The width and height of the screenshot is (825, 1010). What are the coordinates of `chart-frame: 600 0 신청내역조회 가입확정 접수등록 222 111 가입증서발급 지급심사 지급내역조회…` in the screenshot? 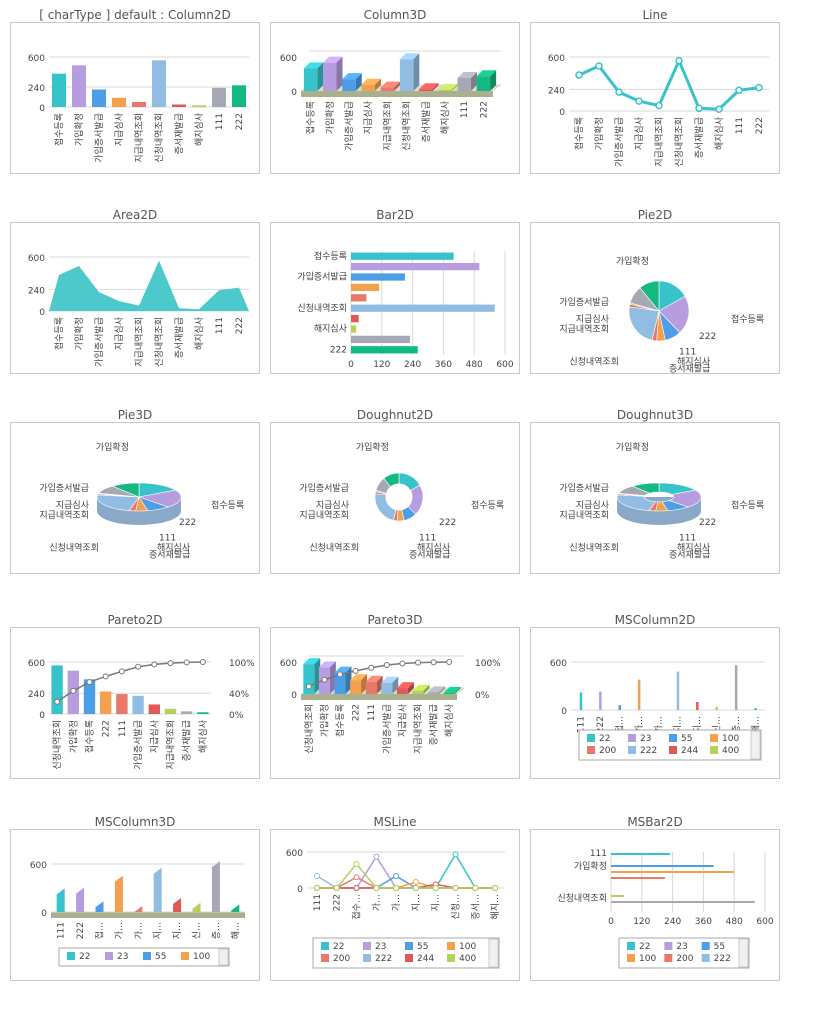 It's located at (395, 703).